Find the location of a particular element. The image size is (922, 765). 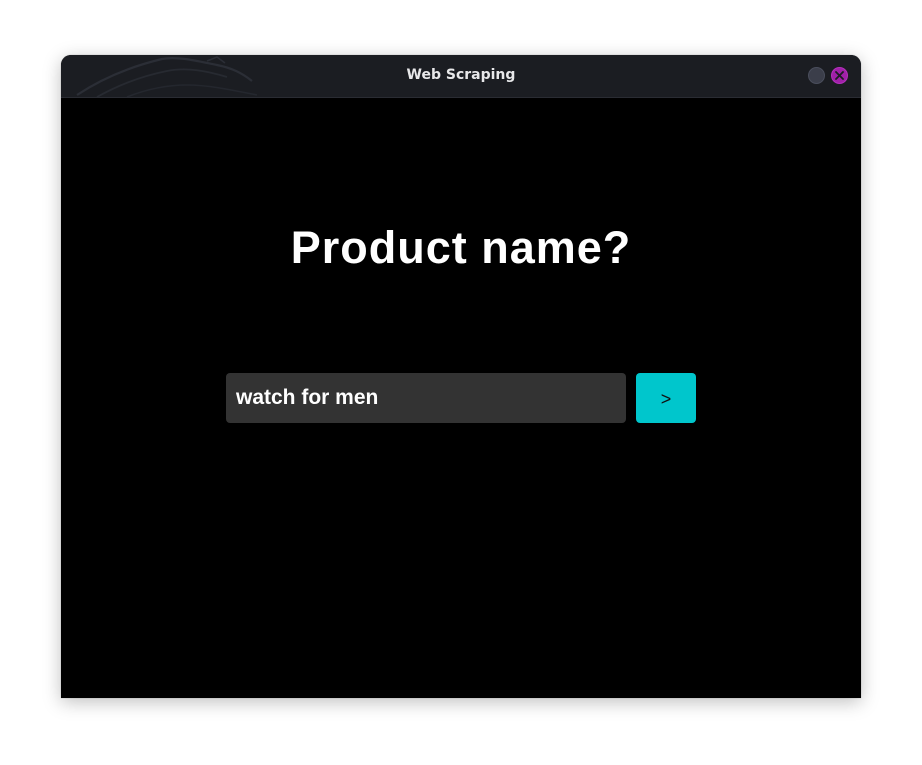

window-title: Web Scraping is located at coordinates (461, 75).